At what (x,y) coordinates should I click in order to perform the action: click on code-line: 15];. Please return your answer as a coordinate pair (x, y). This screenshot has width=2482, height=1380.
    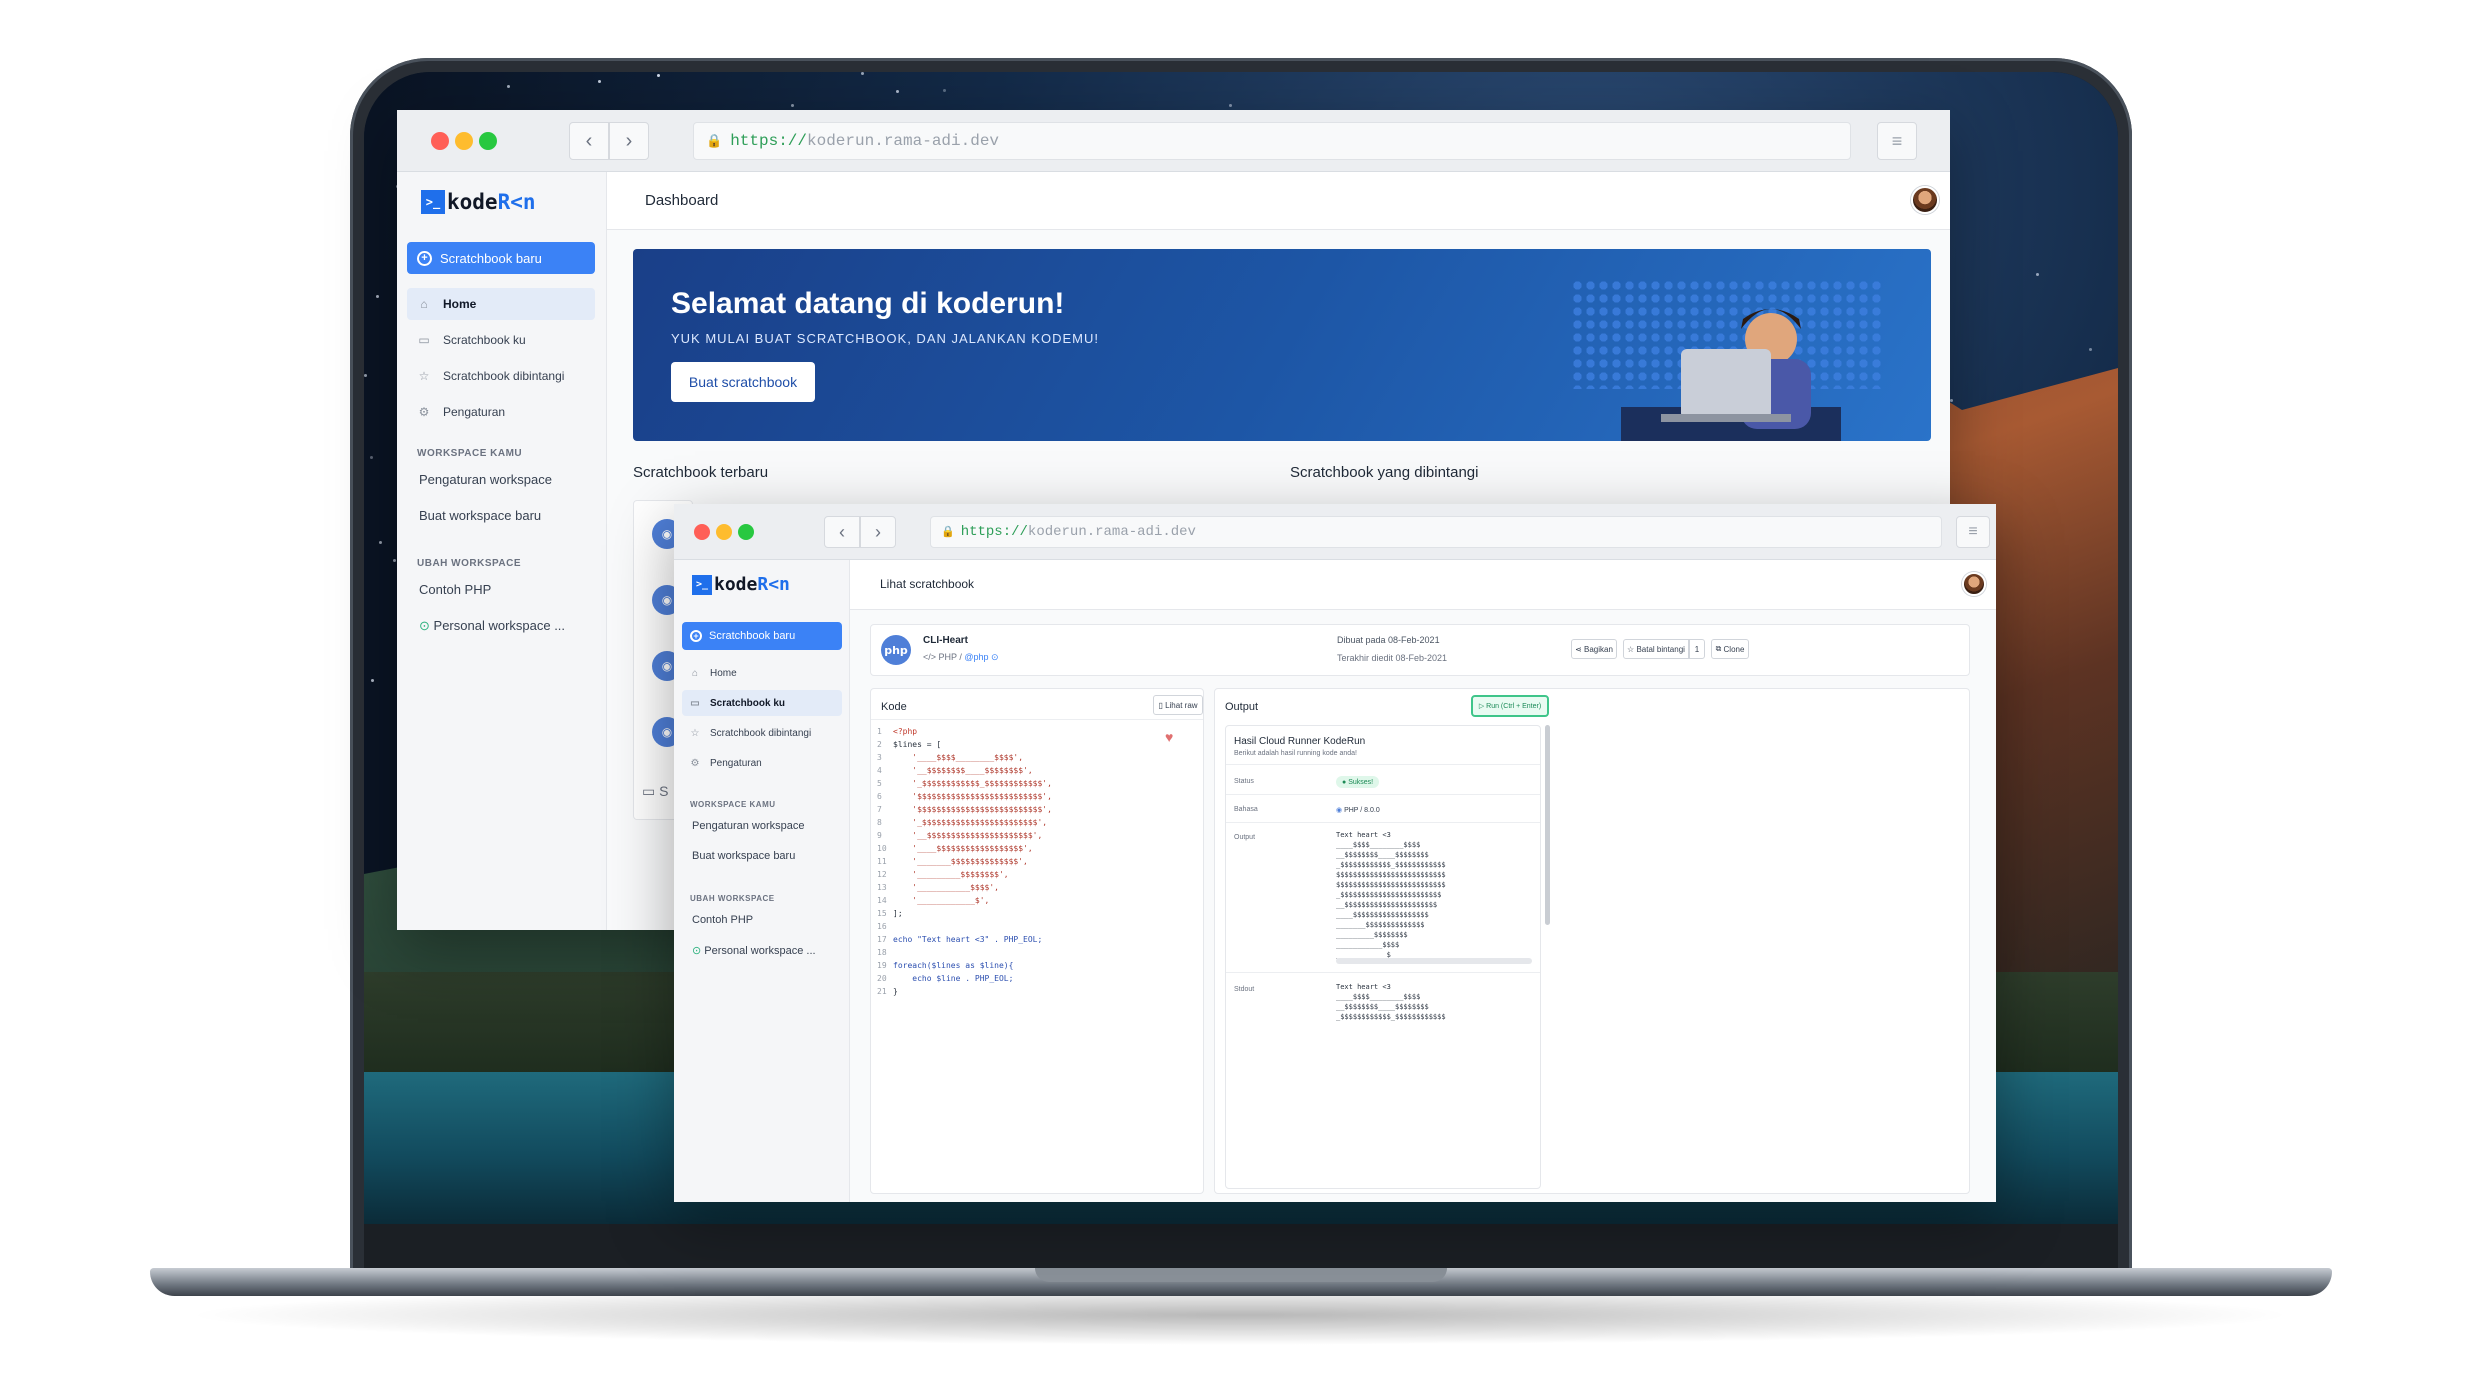
    Looking at the image, I should click on (964, 913).